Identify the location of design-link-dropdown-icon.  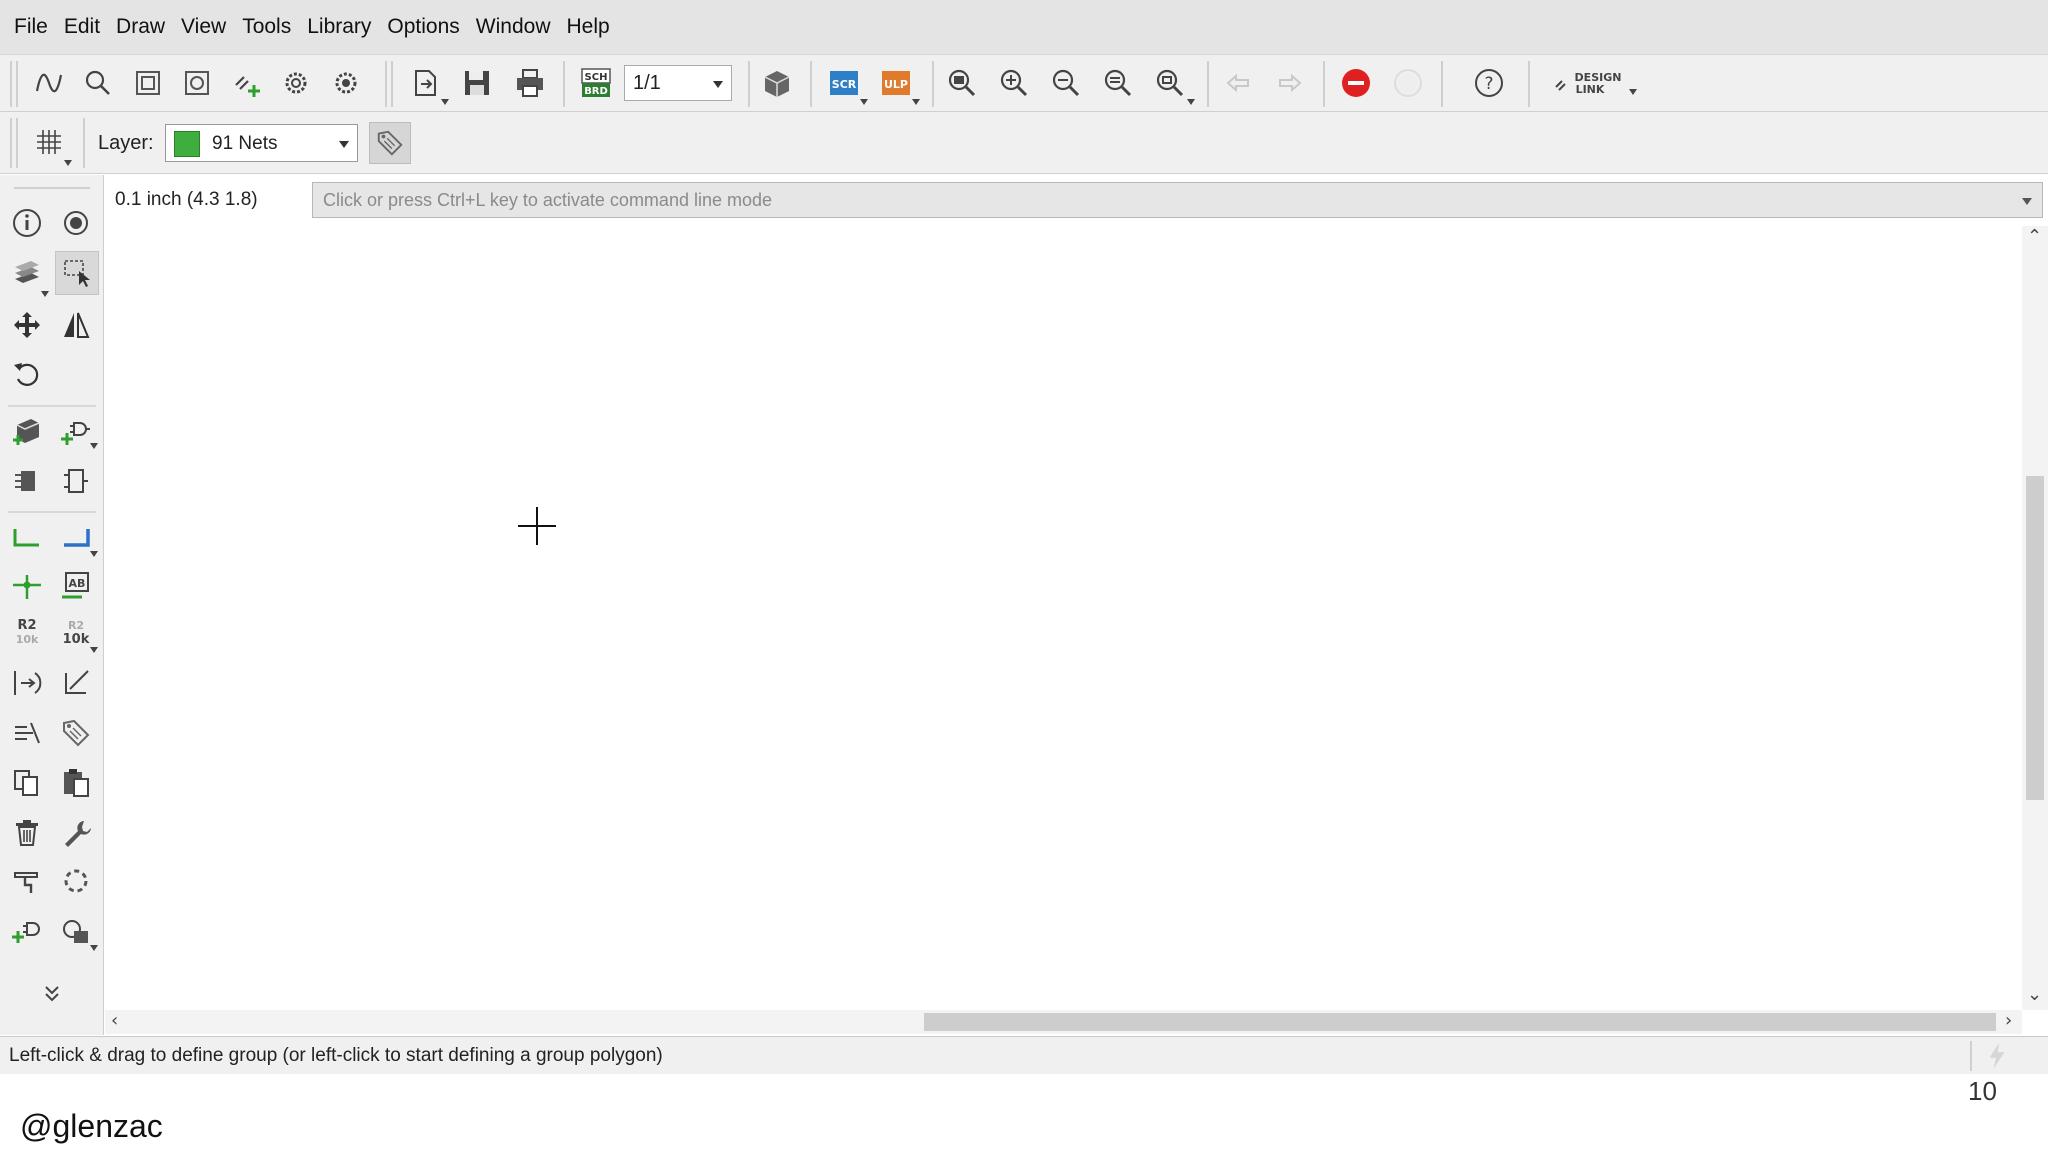
(1633, 92).